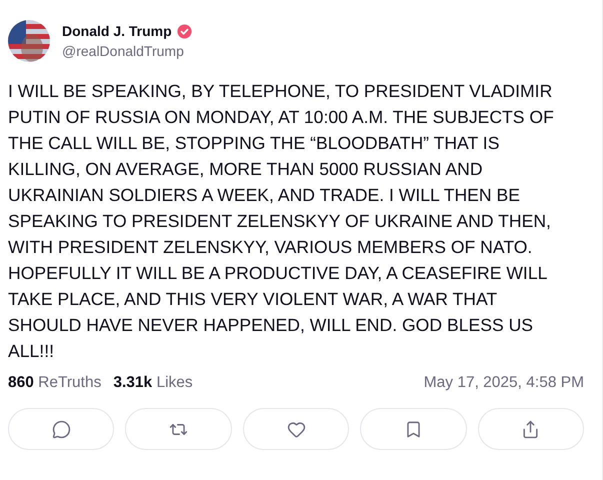 This screenshot has width=603, height=480. I want to click on reply-button, so click(61, 429).